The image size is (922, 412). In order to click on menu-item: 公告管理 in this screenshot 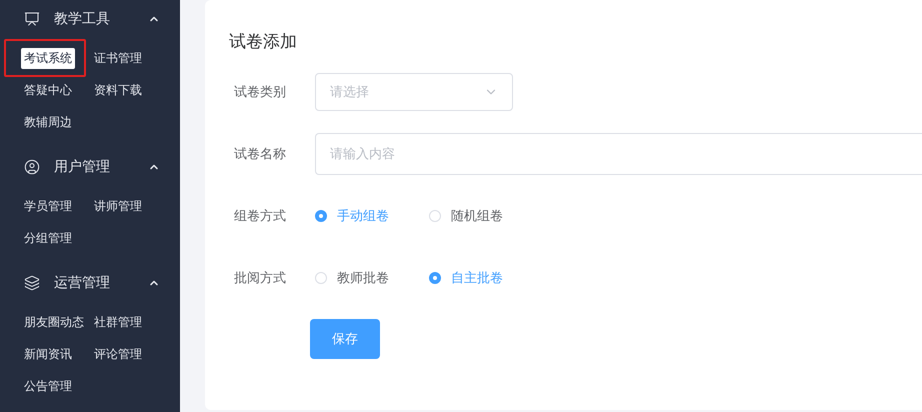, I will do `click(48, 386)`.